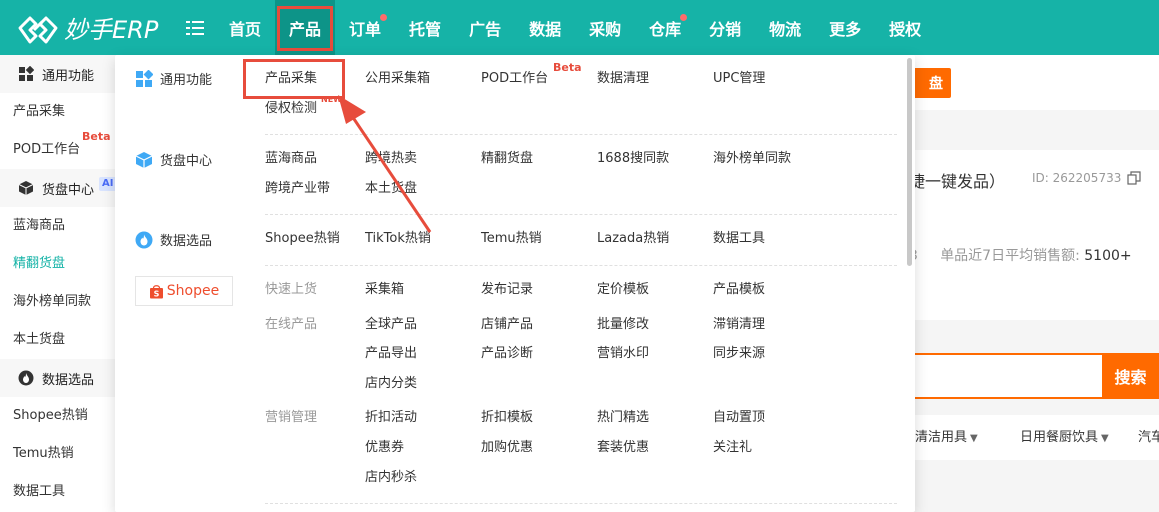  What do you see at coordinates (391, 325) in the screenshot?
I see `menu-item-global-products: 全球产品` at bounding box center [391, 325].